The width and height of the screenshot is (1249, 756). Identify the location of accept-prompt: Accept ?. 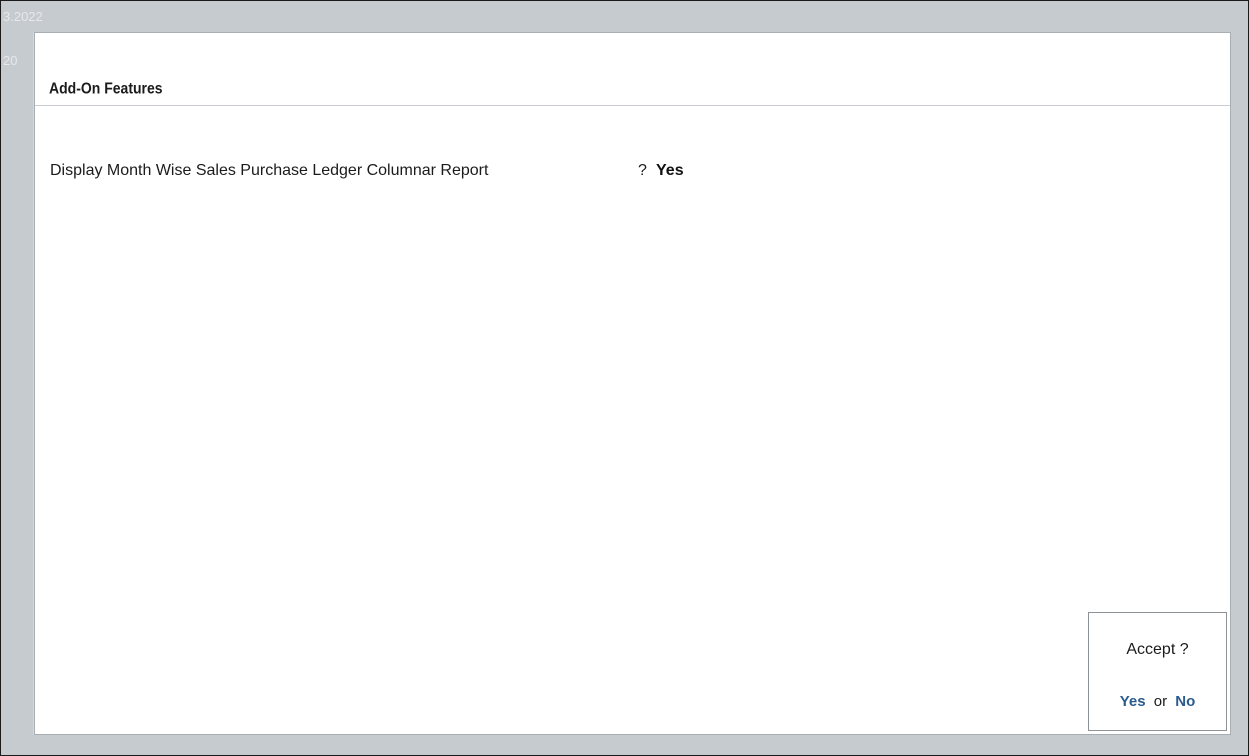
(1157, 649).